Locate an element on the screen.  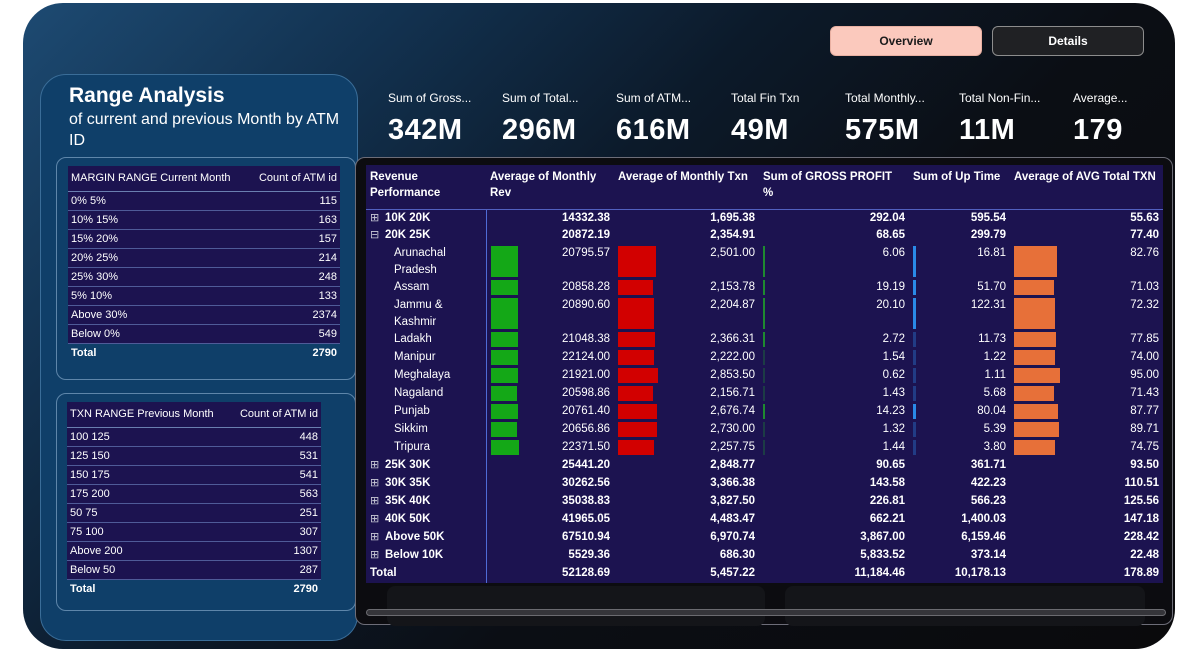
cell-value: 21048.38 is located at coordinates (586, 339).